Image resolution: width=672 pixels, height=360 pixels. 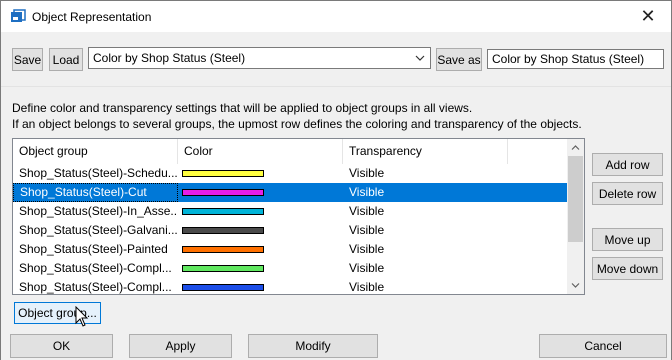 I want to click on move-up-button: Move up, so click(x=627, y=239).